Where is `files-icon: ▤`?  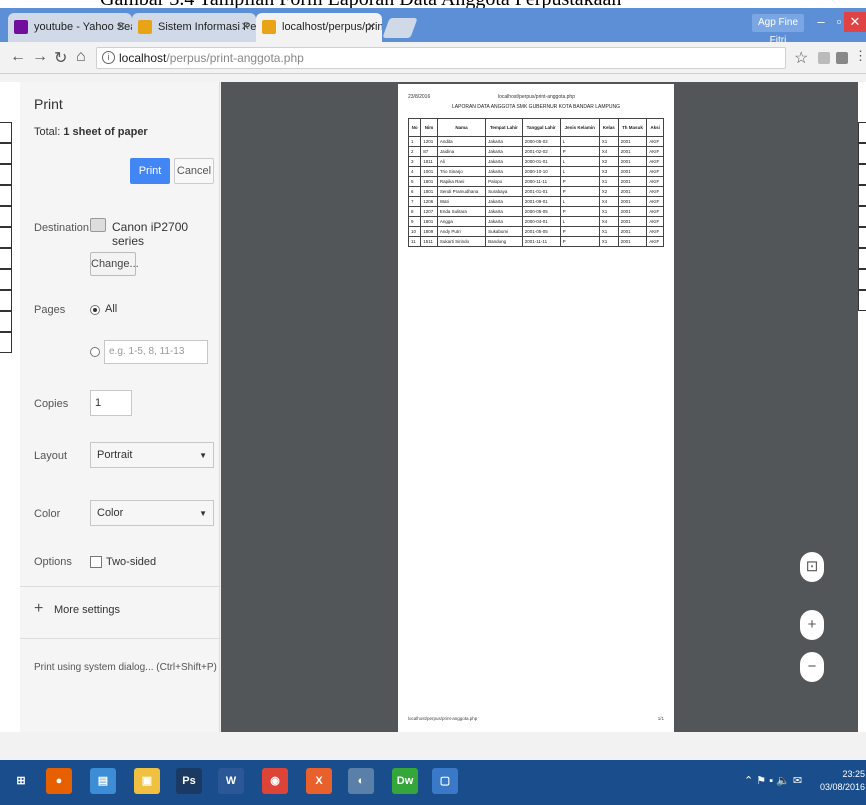
files-icon: ▤ is located at coordinates (103, 781).